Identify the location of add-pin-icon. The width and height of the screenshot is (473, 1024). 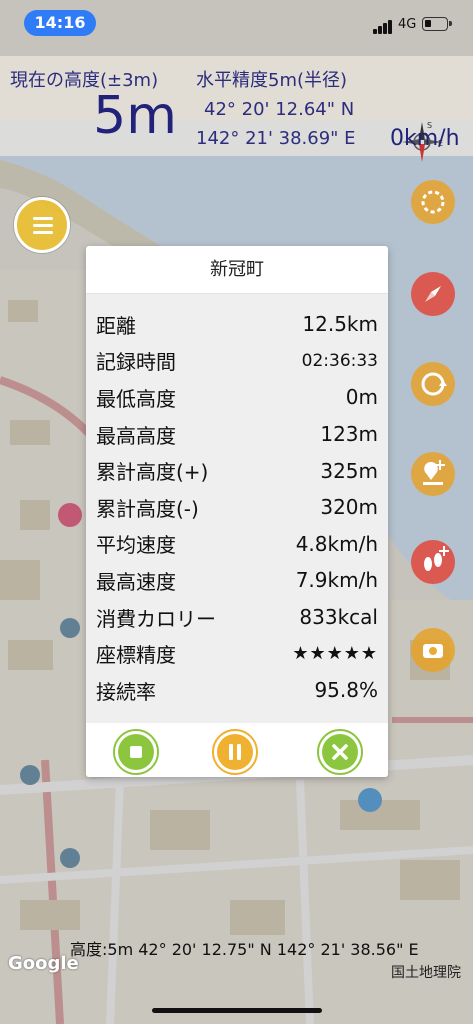
(433, 474).